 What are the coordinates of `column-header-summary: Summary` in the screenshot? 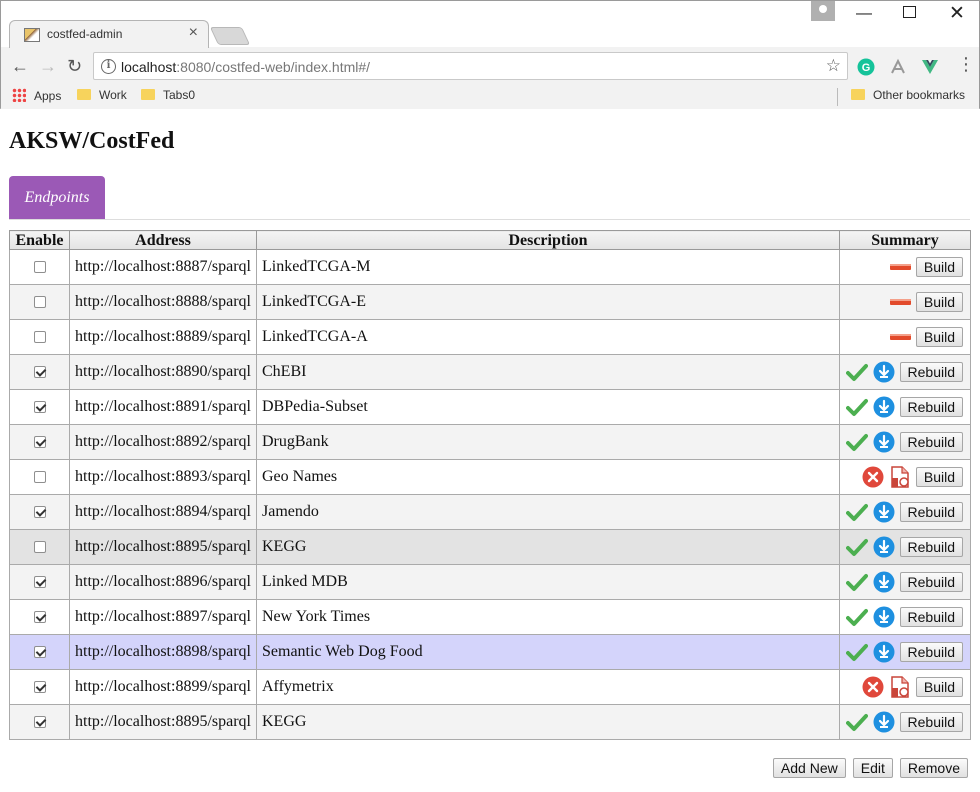 It's located at (905, 240).